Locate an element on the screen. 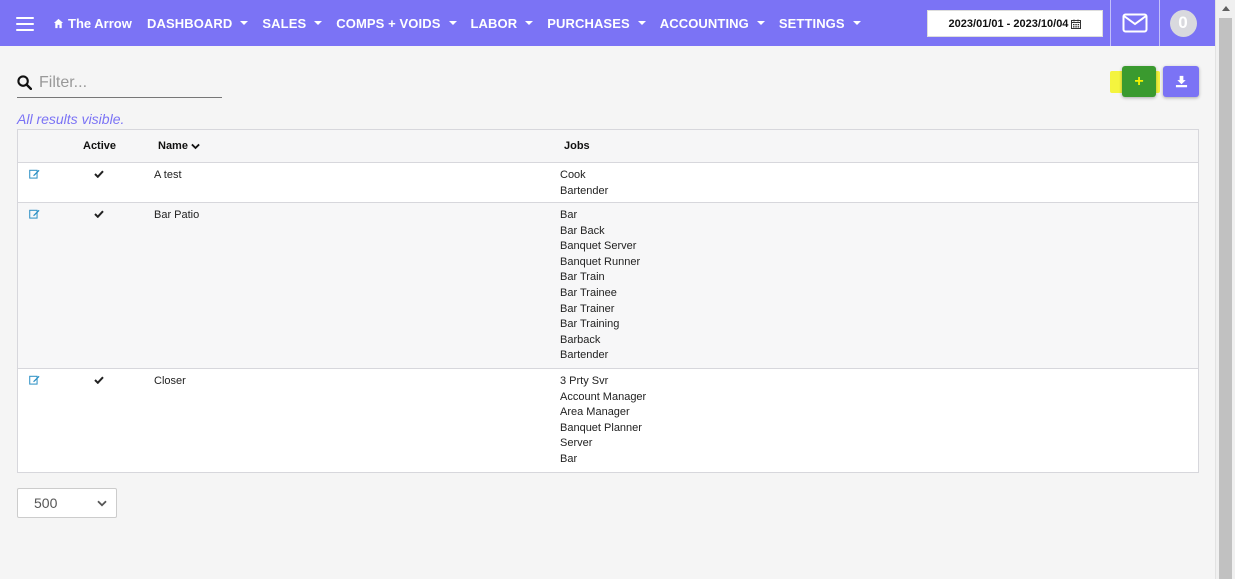 The height and width of the screenshot is (579, 1235). brand-name: The Arrow is located at coordinates (100, 23).